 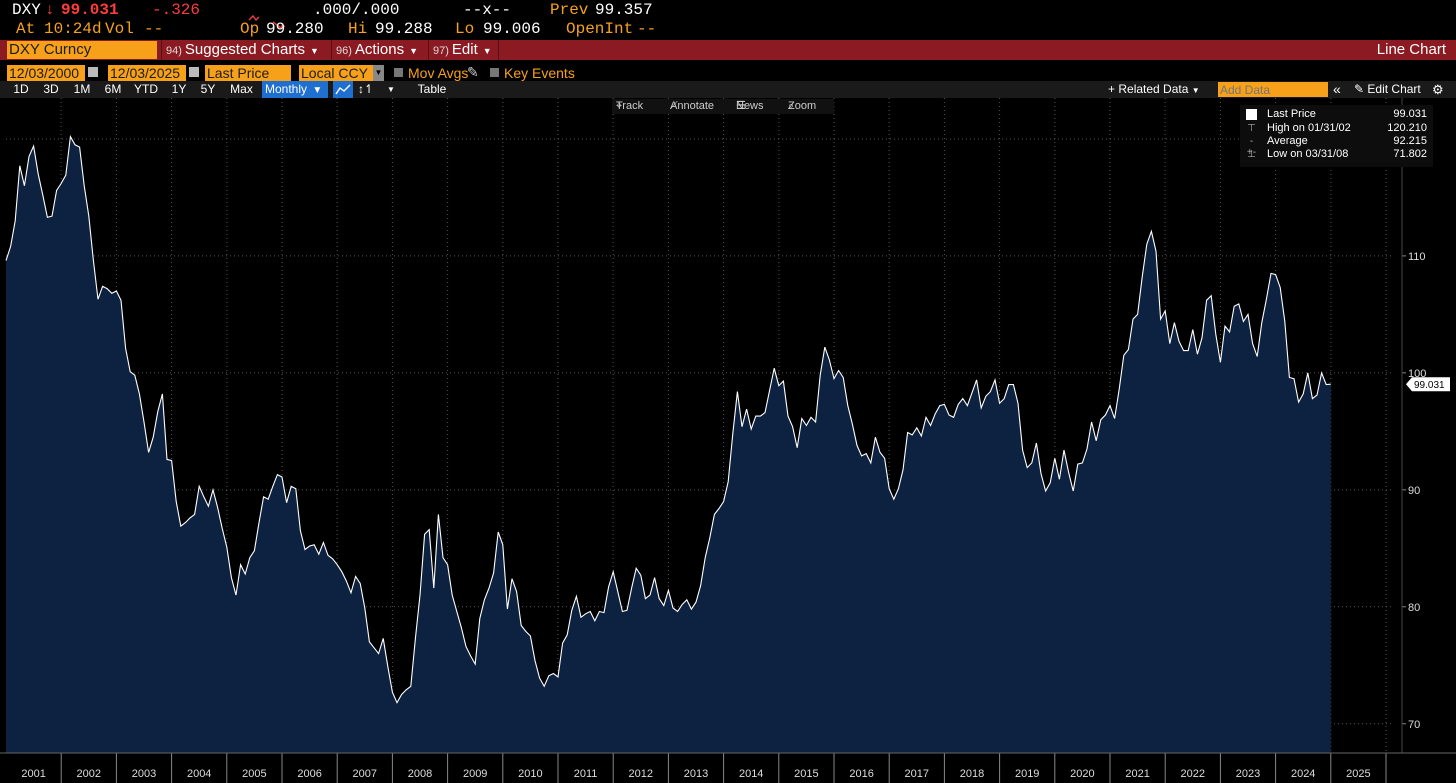 I want to click on period-5y-button: 5Y, so click(x=208, y=89).